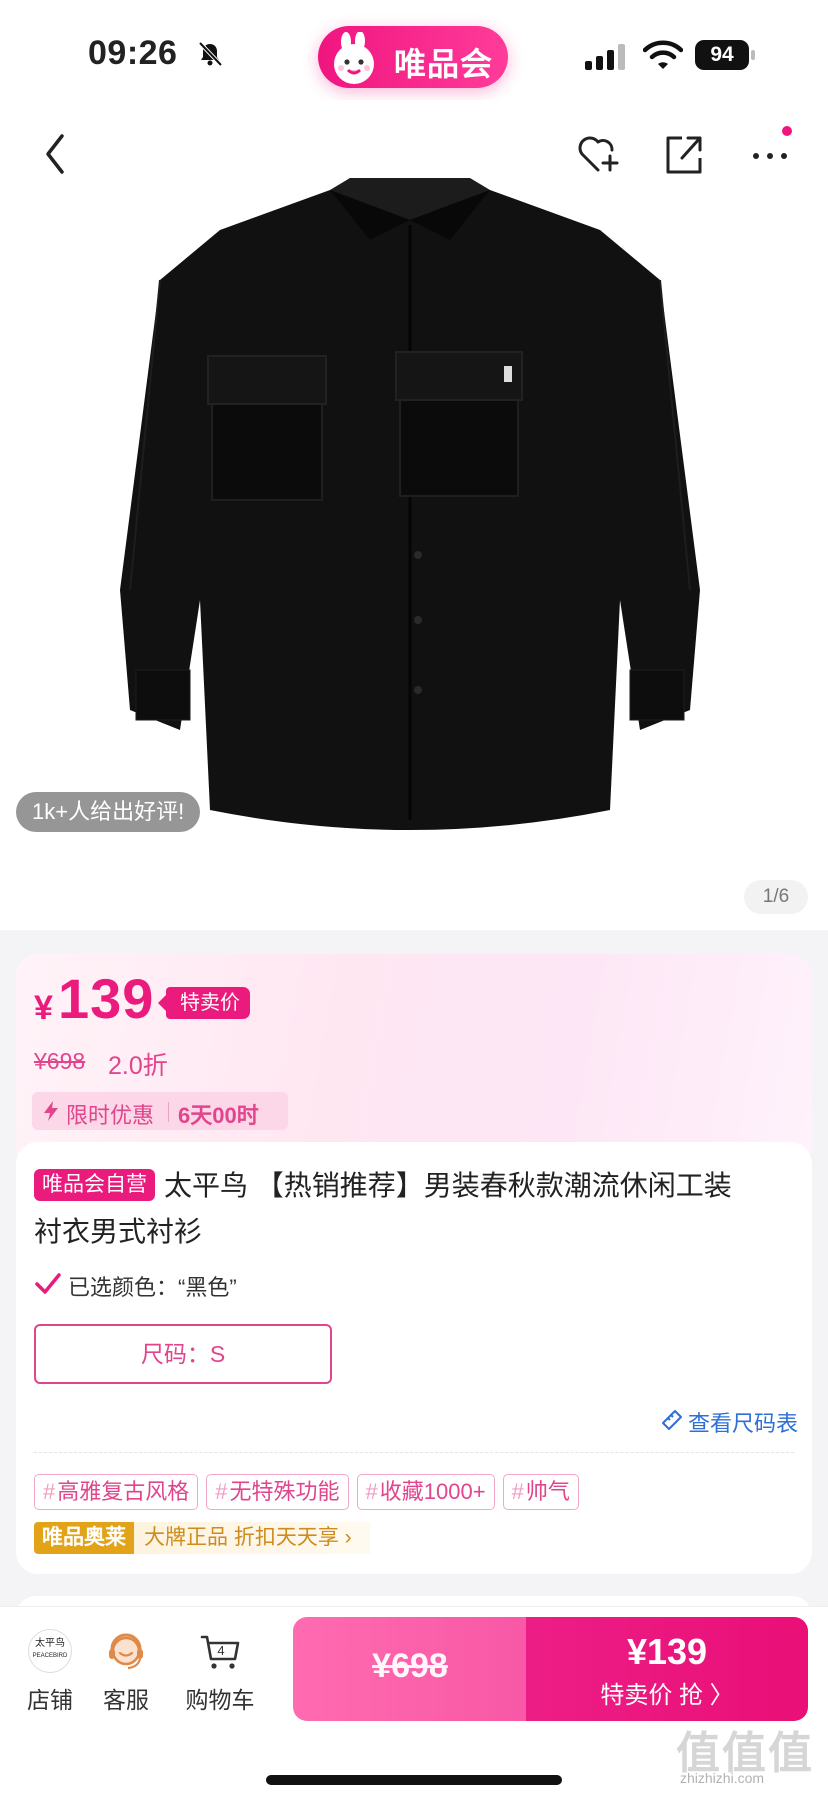 The image size is (828, 1795). Describe the element at coordinates (106, 998) in the screenshot. I see `sale-price: 139` at that location.